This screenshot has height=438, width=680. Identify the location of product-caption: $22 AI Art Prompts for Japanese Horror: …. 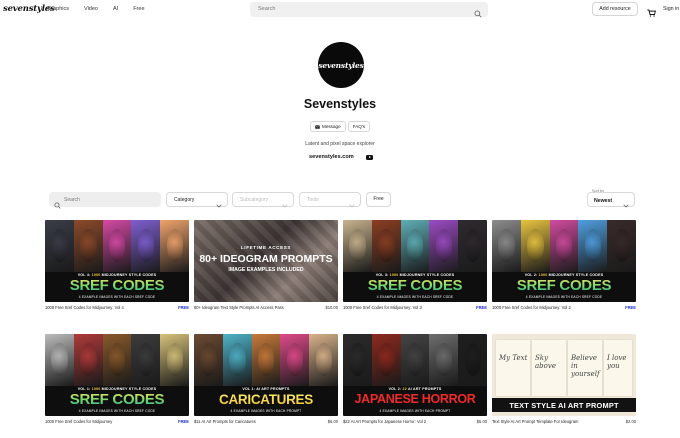
(415, 422).